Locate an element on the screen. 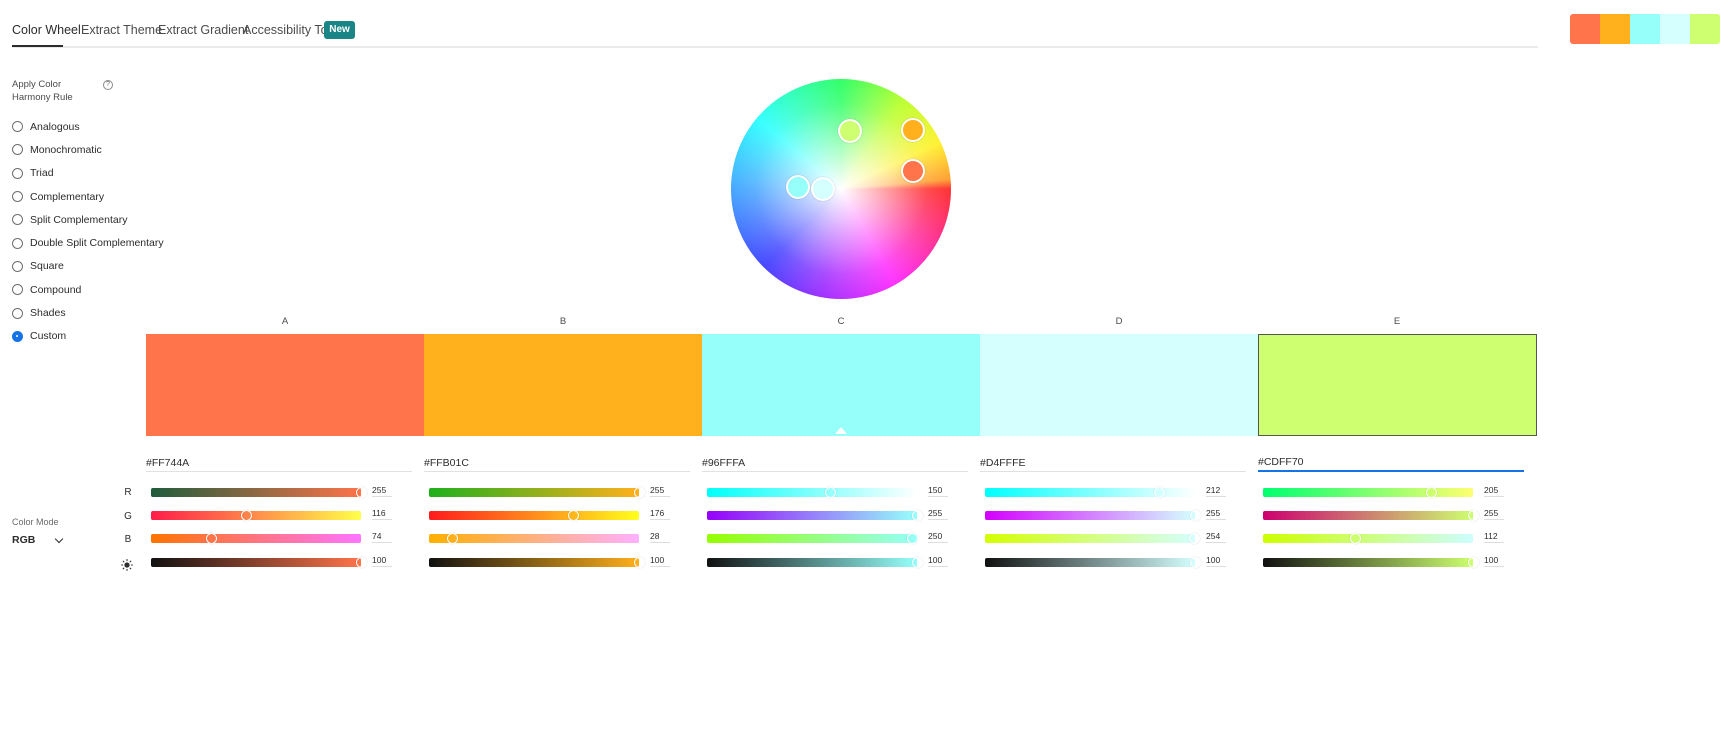 The width and height of the screenshot is (1728, 752). slider-b-r is located at coordinates (537, 492).